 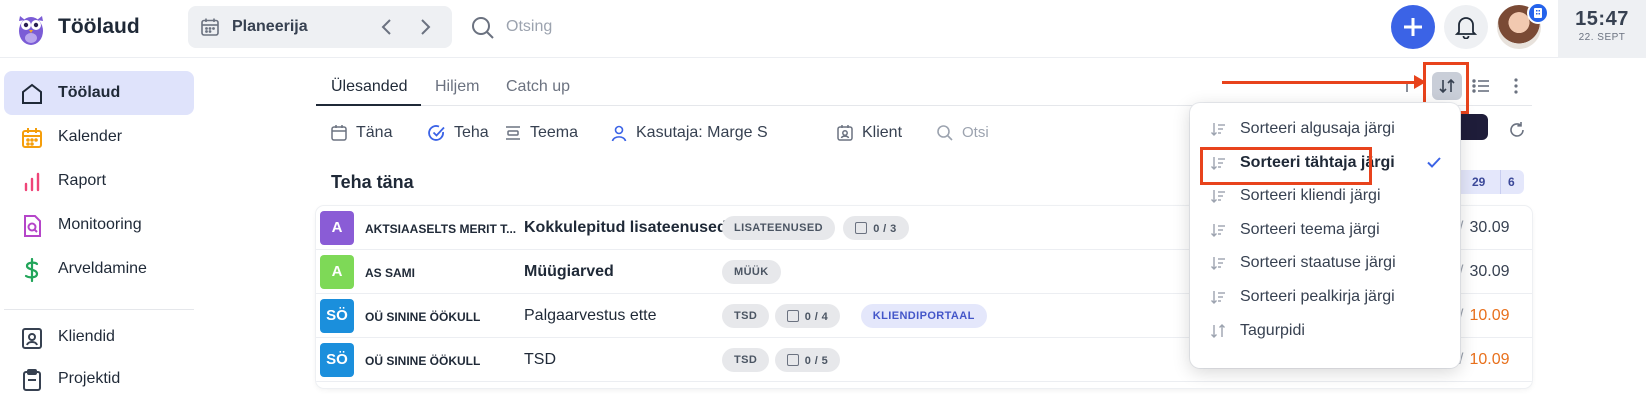 What do you see at coordinates (1434, 164) in the screenshot?
I see `checkmark-icon` at bounding box center [1434, 164].